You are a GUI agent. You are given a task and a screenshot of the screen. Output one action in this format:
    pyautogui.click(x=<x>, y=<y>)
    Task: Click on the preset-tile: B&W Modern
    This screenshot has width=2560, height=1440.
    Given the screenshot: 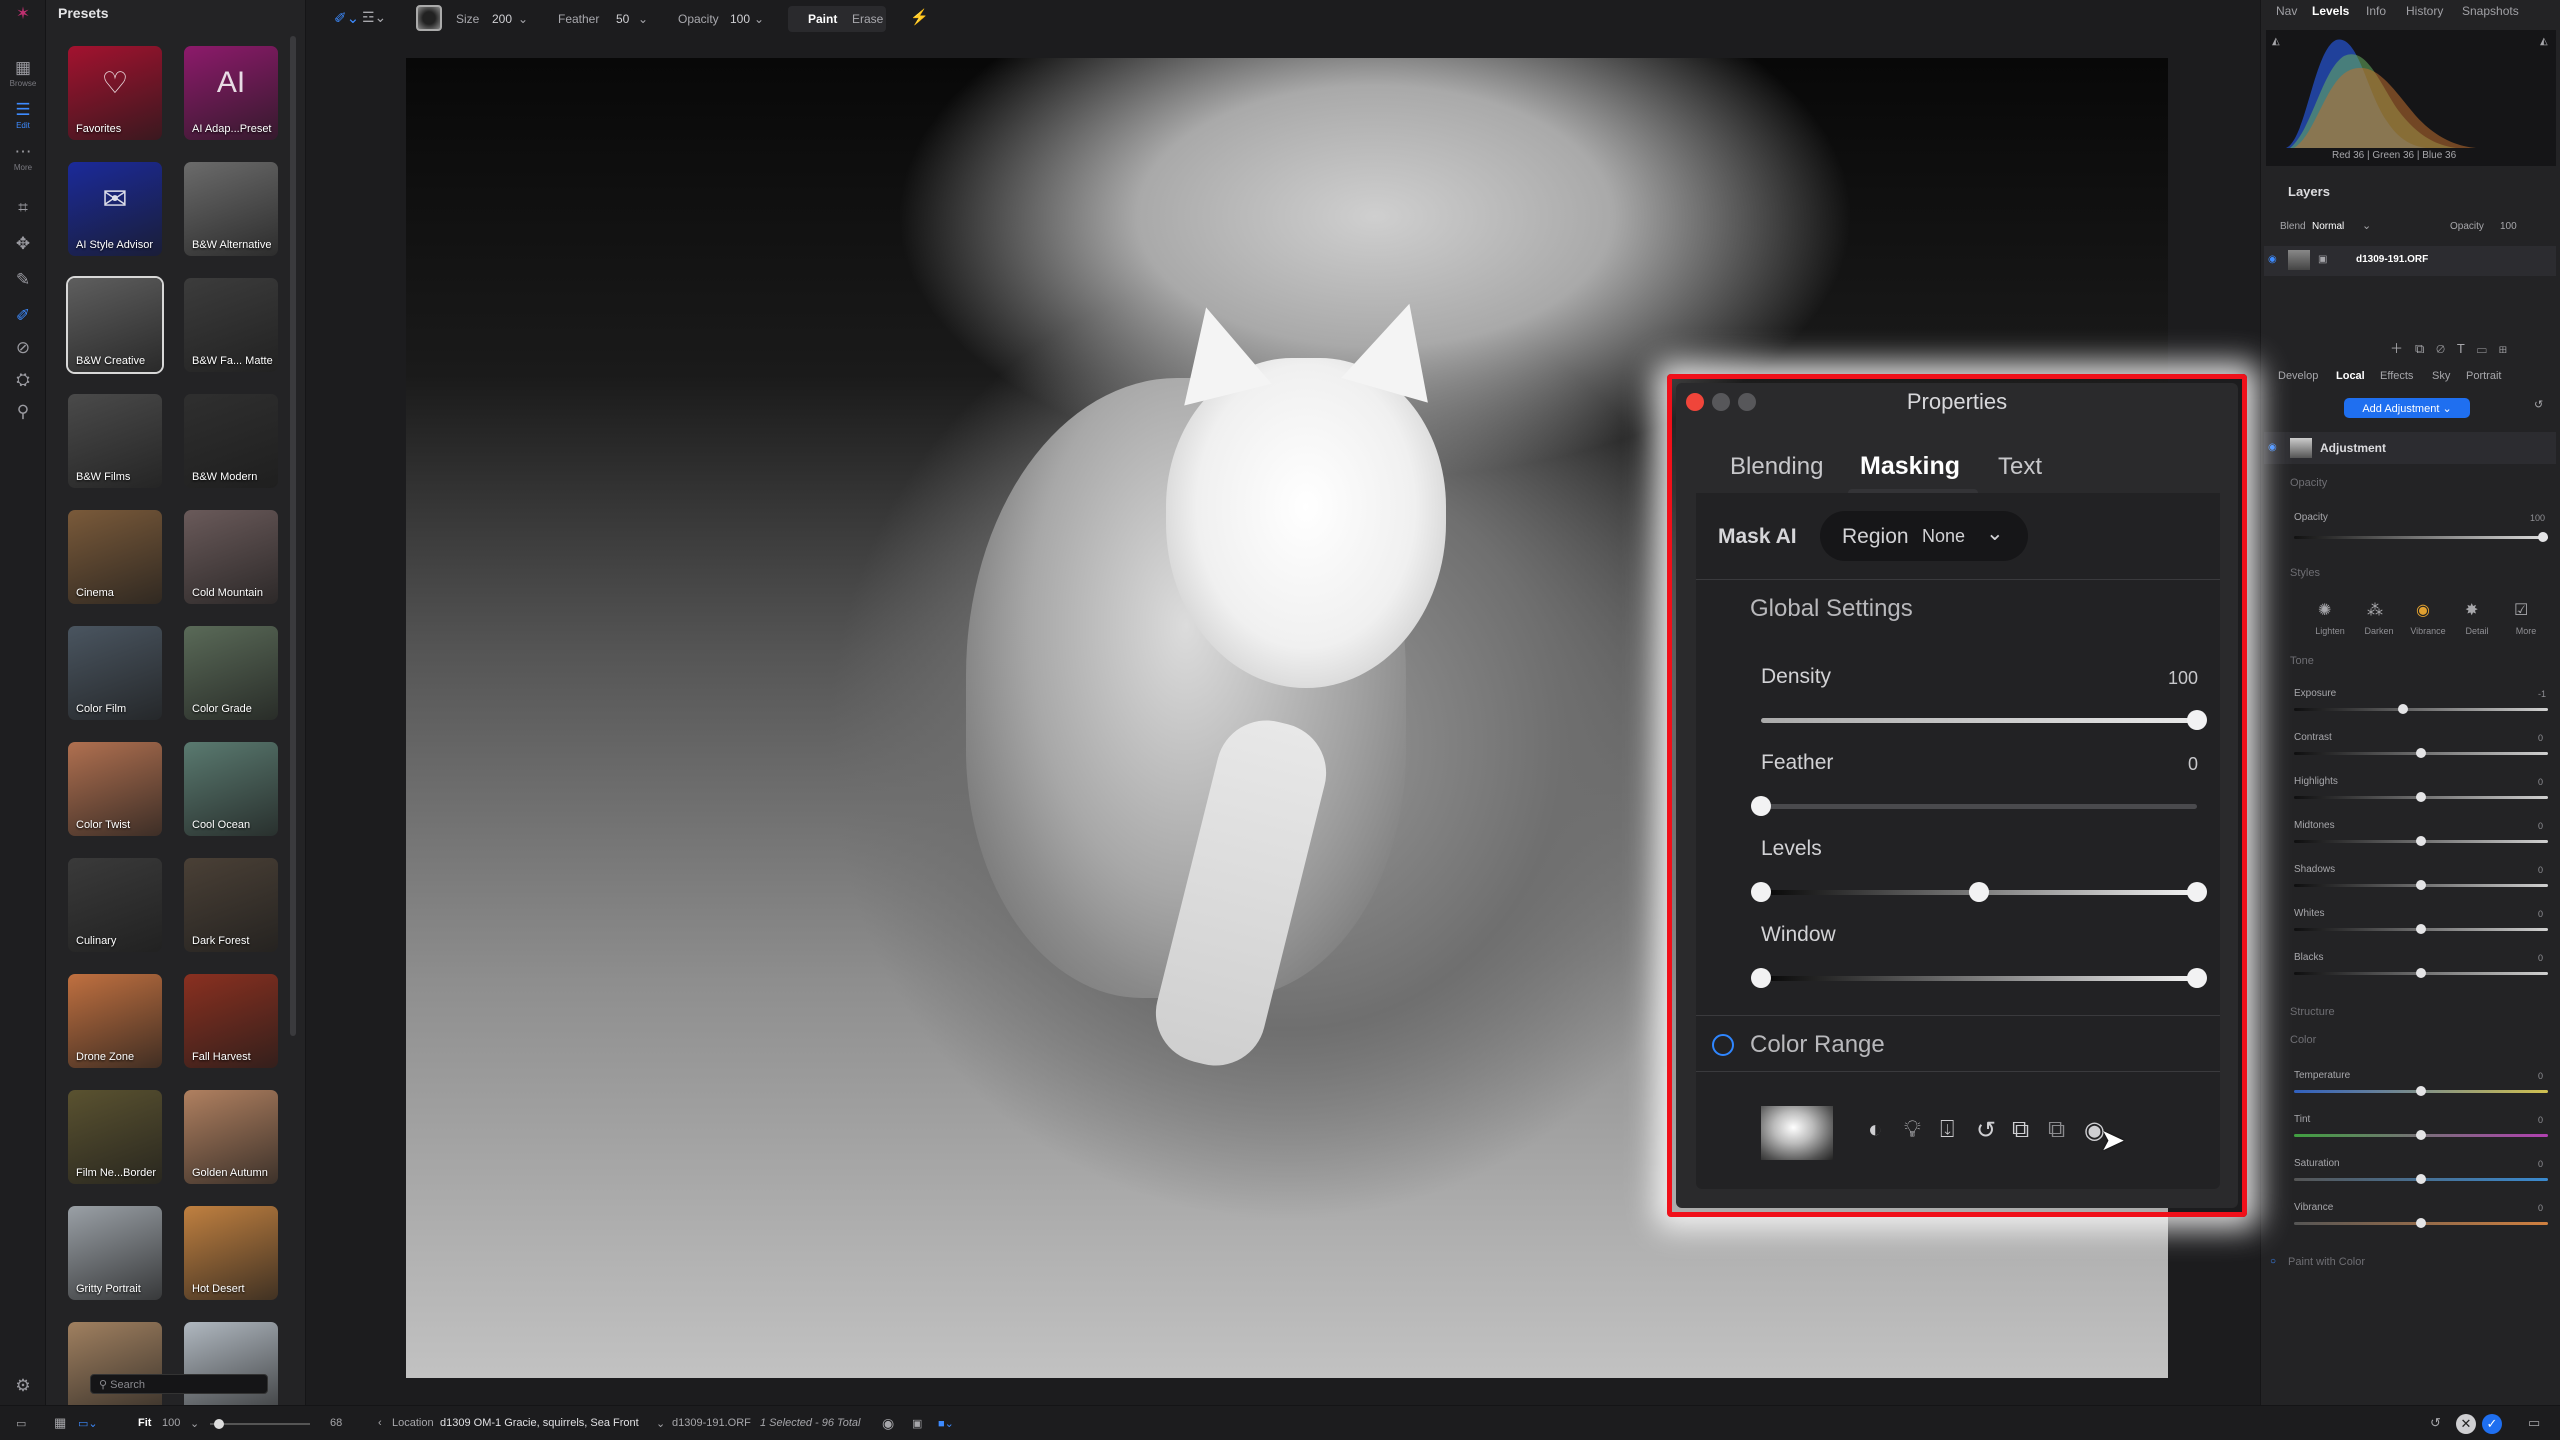 What is the action you would take?
    pyautogui.click(x=231, y=441)
    